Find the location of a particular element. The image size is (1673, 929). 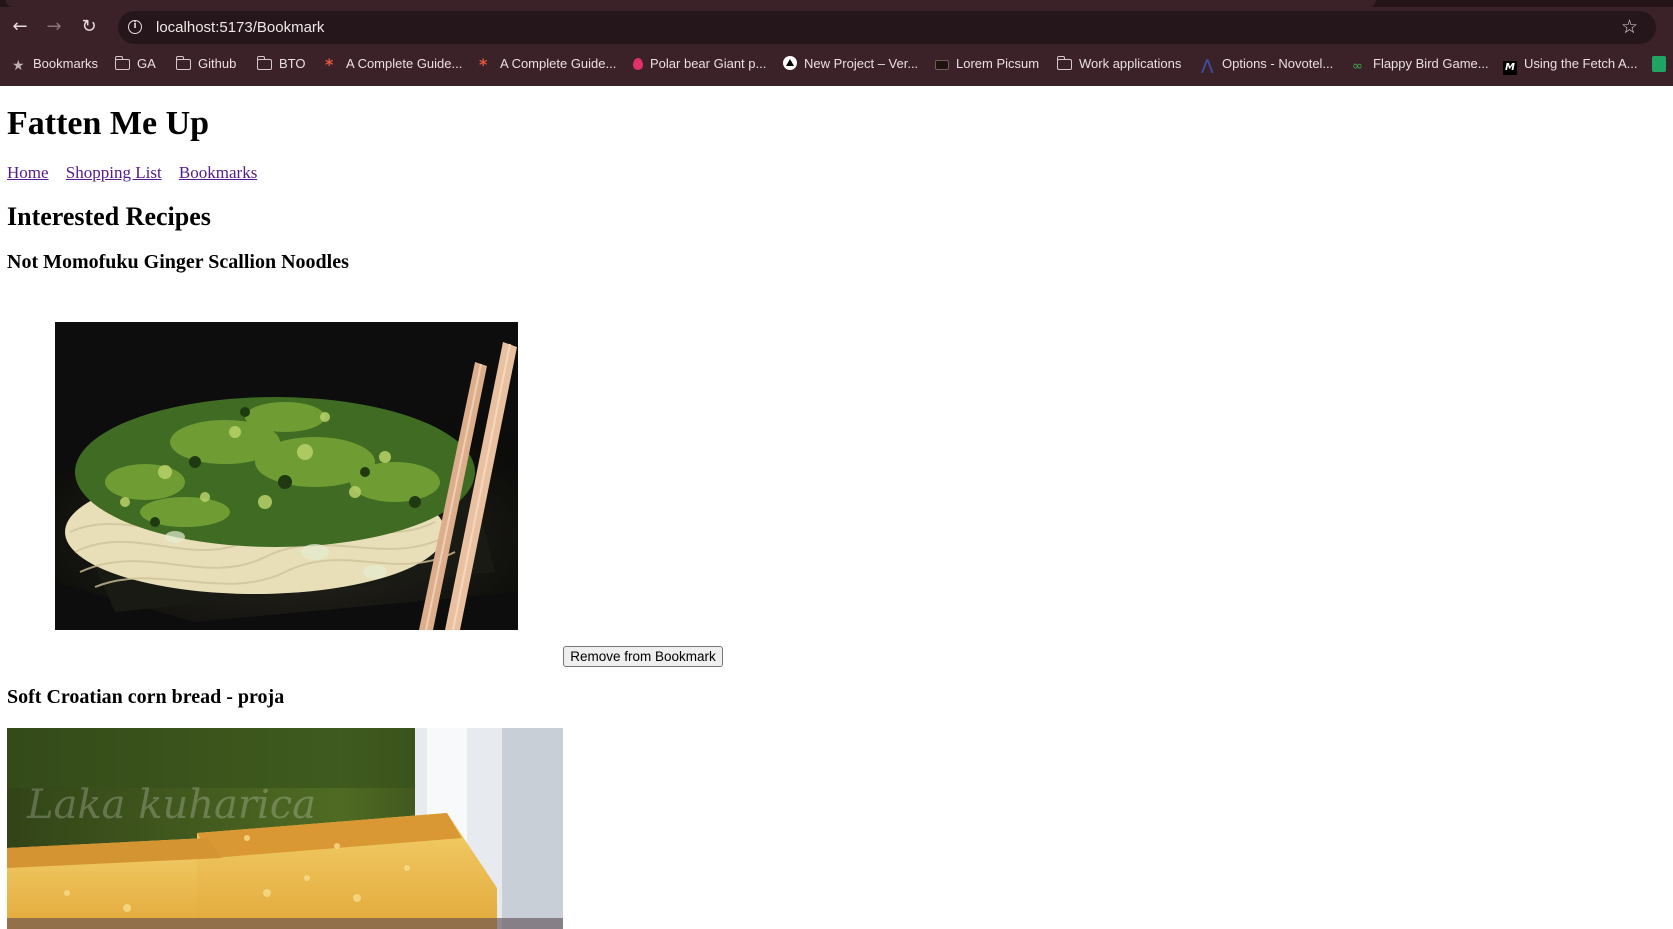

novotel-icon: ⋀ is located at coordinates (1207, 65).